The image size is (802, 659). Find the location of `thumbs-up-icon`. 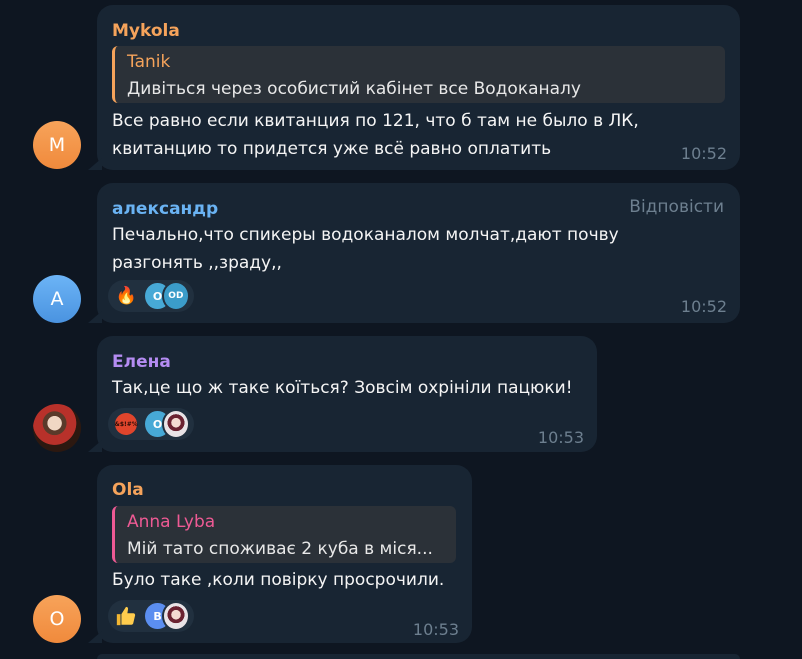

thumbs-up-icon is located at coordinates (126, 616).